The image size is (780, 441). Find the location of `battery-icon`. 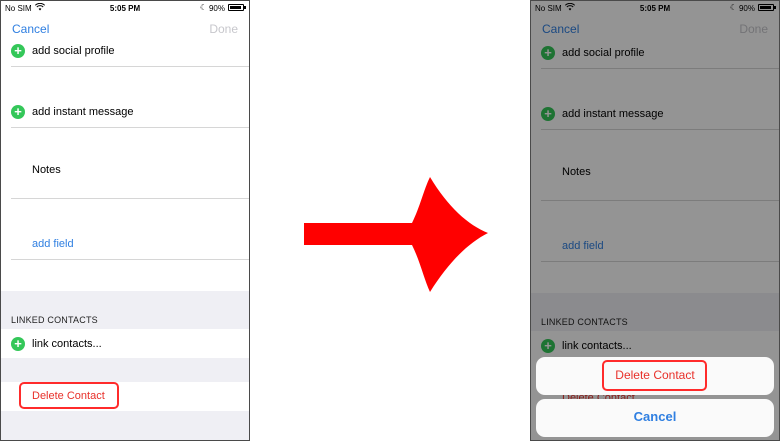

battery-icon is located at coordinates (237, 7).